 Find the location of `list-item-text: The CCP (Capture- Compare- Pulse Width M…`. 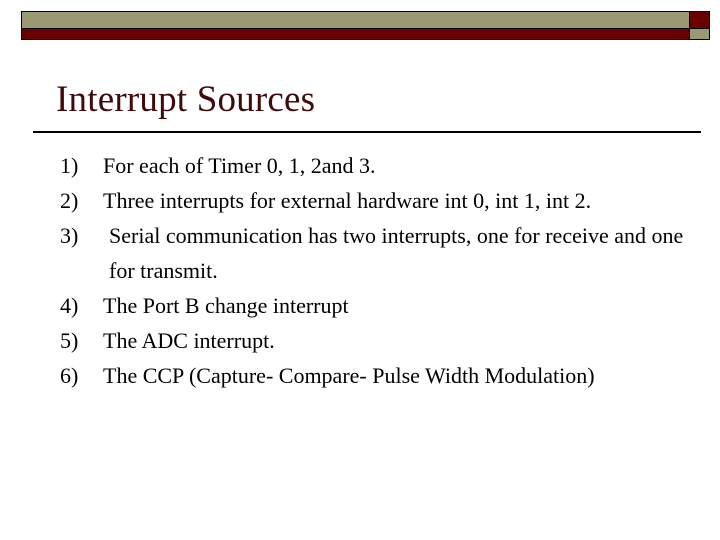

list-item-text: The CCP (Capture- Compare- Pulse Width M… is located at coordinates (349, 375).